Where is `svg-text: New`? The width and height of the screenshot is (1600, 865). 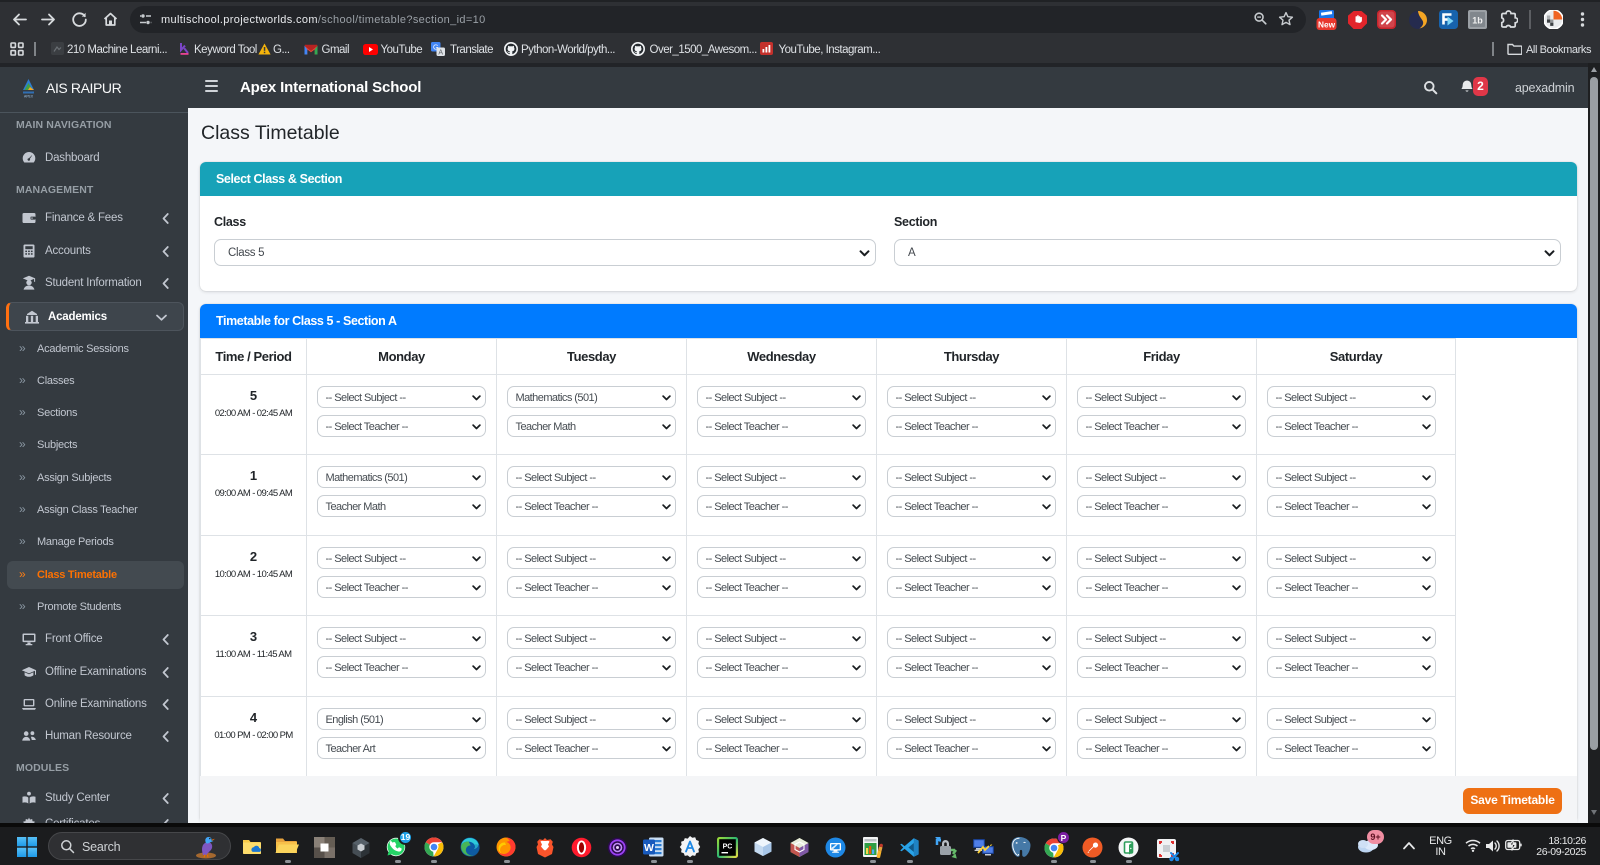
svg-text: New is located at coordinates (1327, 24).